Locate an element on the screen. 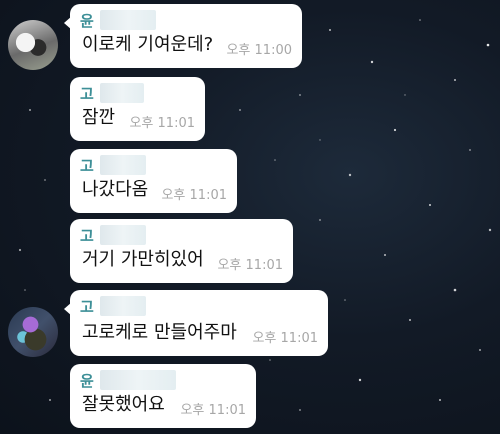  message-bubble: 윤 잘못했어요 오후 11:01 is located at coordinates (163, 396).